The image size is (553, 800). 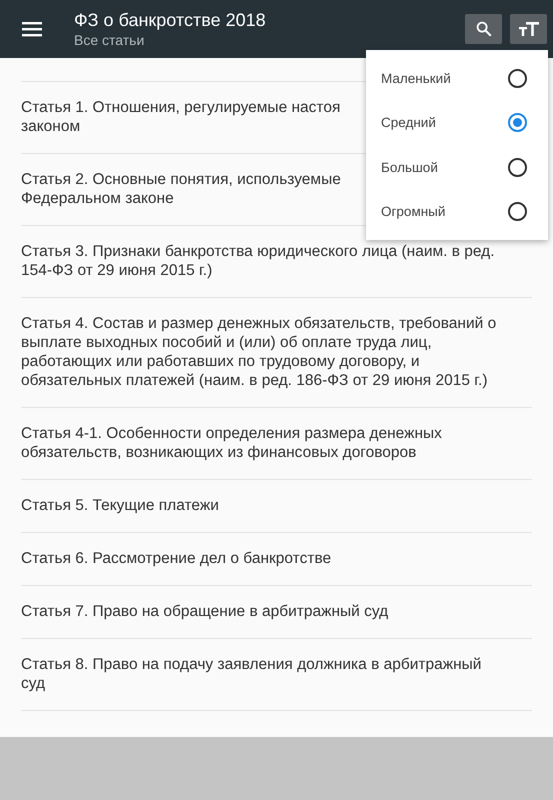 I want to click on article-item: Статья 5. Текущие платежи, so click(x=276, y=506).